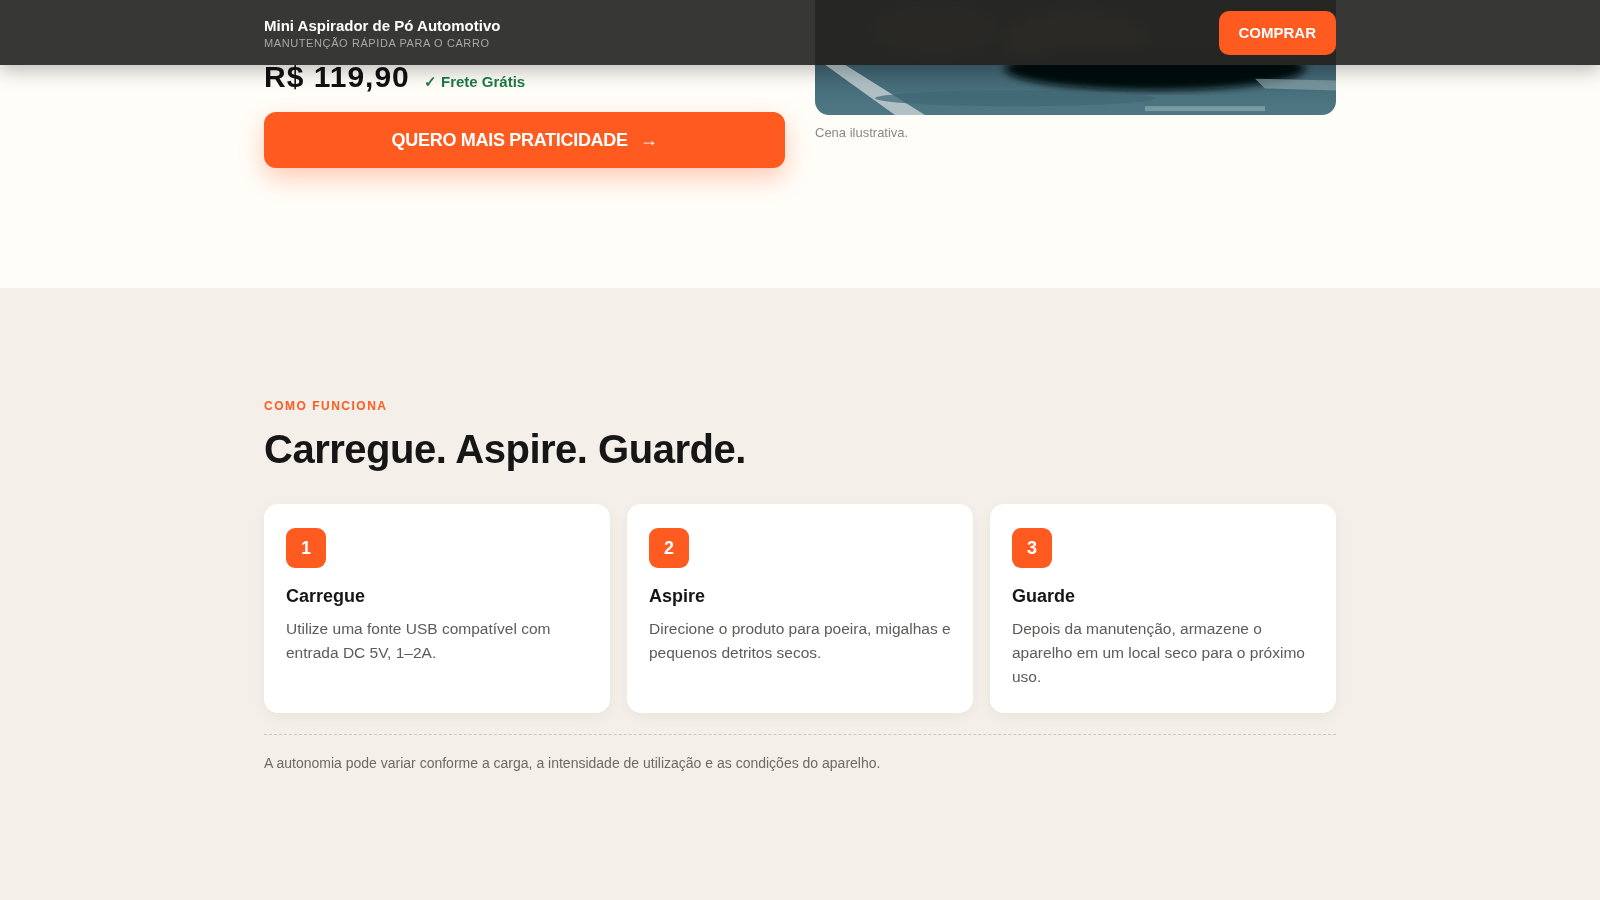 The image size is (1600, 900). What do you see at coordinates (505, 449) in the screenshot?
I see `section-heading: Carregue. Aspire. Guarde.` at bounding box center [505, 449].